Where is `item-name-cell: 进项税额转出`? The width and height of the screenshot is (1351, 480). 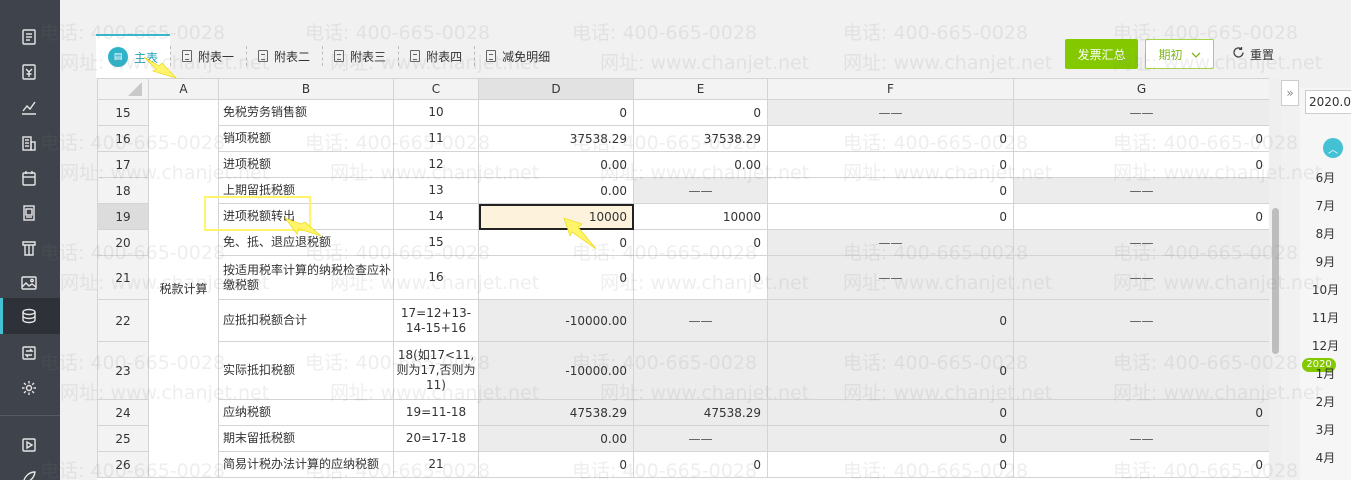
item-name-cell: 进项税额转出 is located at coordinates (306, 216).